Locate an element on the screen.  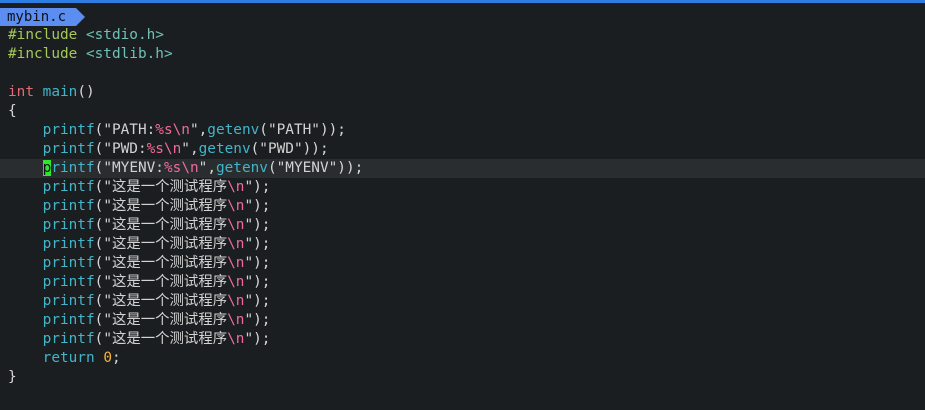
code-line-15: printf("这是一个测试程序\n"); is located at coordinates (462, 301).